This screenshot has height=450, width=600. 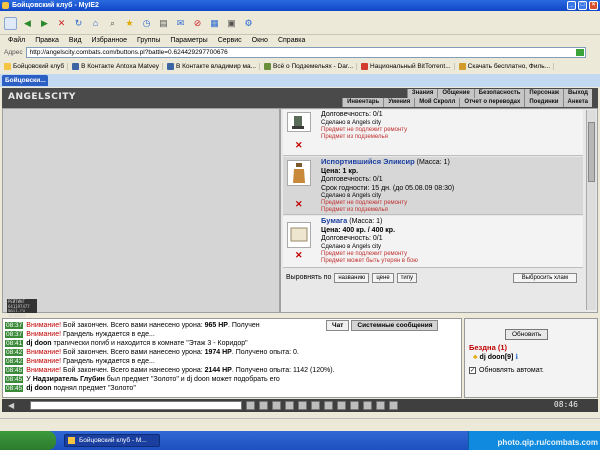 I want to click on fullscreen-icon: ▣, so click(x=231, y=23).